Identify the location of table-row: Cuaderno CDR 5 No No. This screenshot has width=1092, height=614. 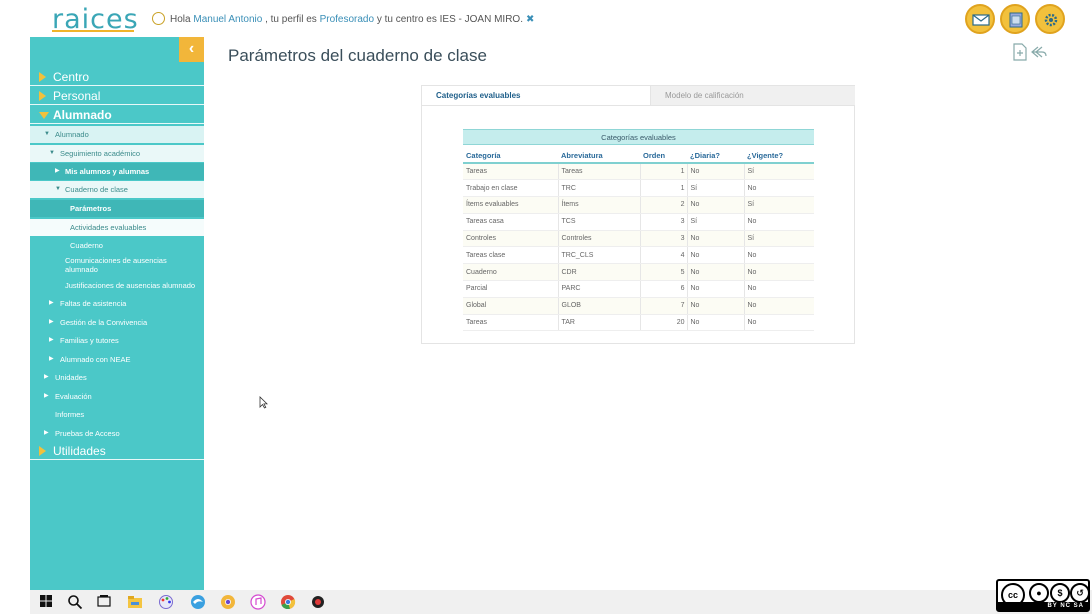
(638, 272).